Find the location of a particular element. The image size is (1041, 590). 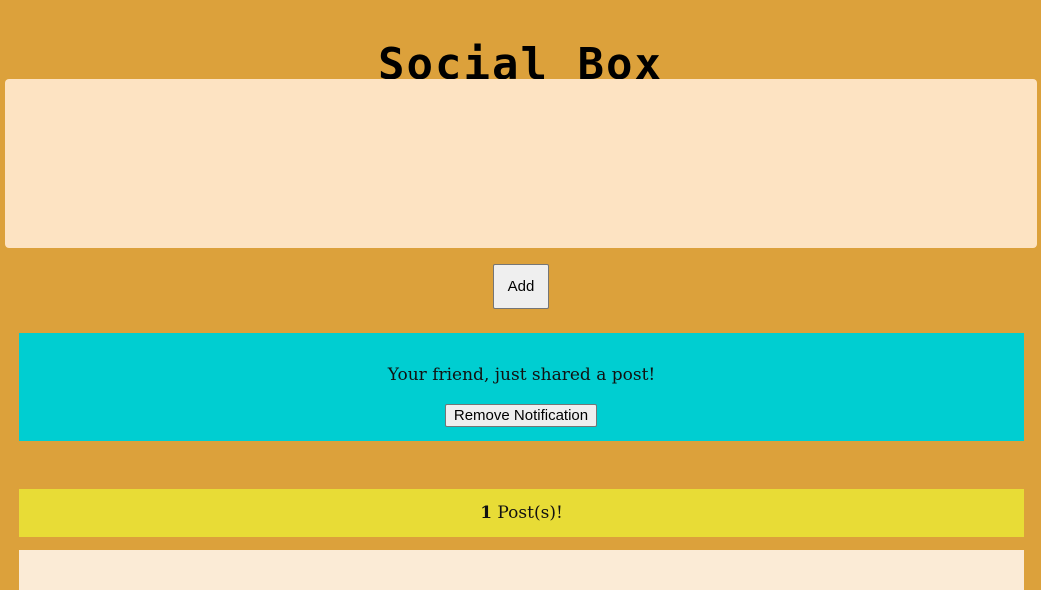

add-post-button: Add is located at coordinates (521, 286).